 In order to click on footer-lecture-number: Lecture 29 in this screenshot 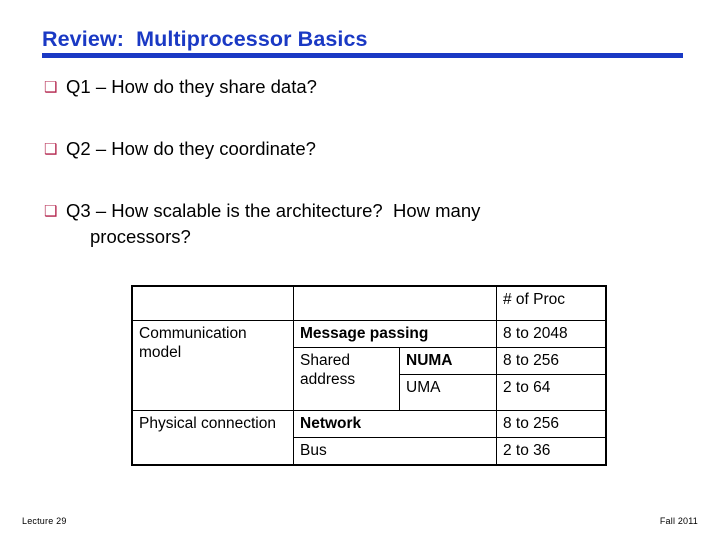, I will do `click(44, 521)`.